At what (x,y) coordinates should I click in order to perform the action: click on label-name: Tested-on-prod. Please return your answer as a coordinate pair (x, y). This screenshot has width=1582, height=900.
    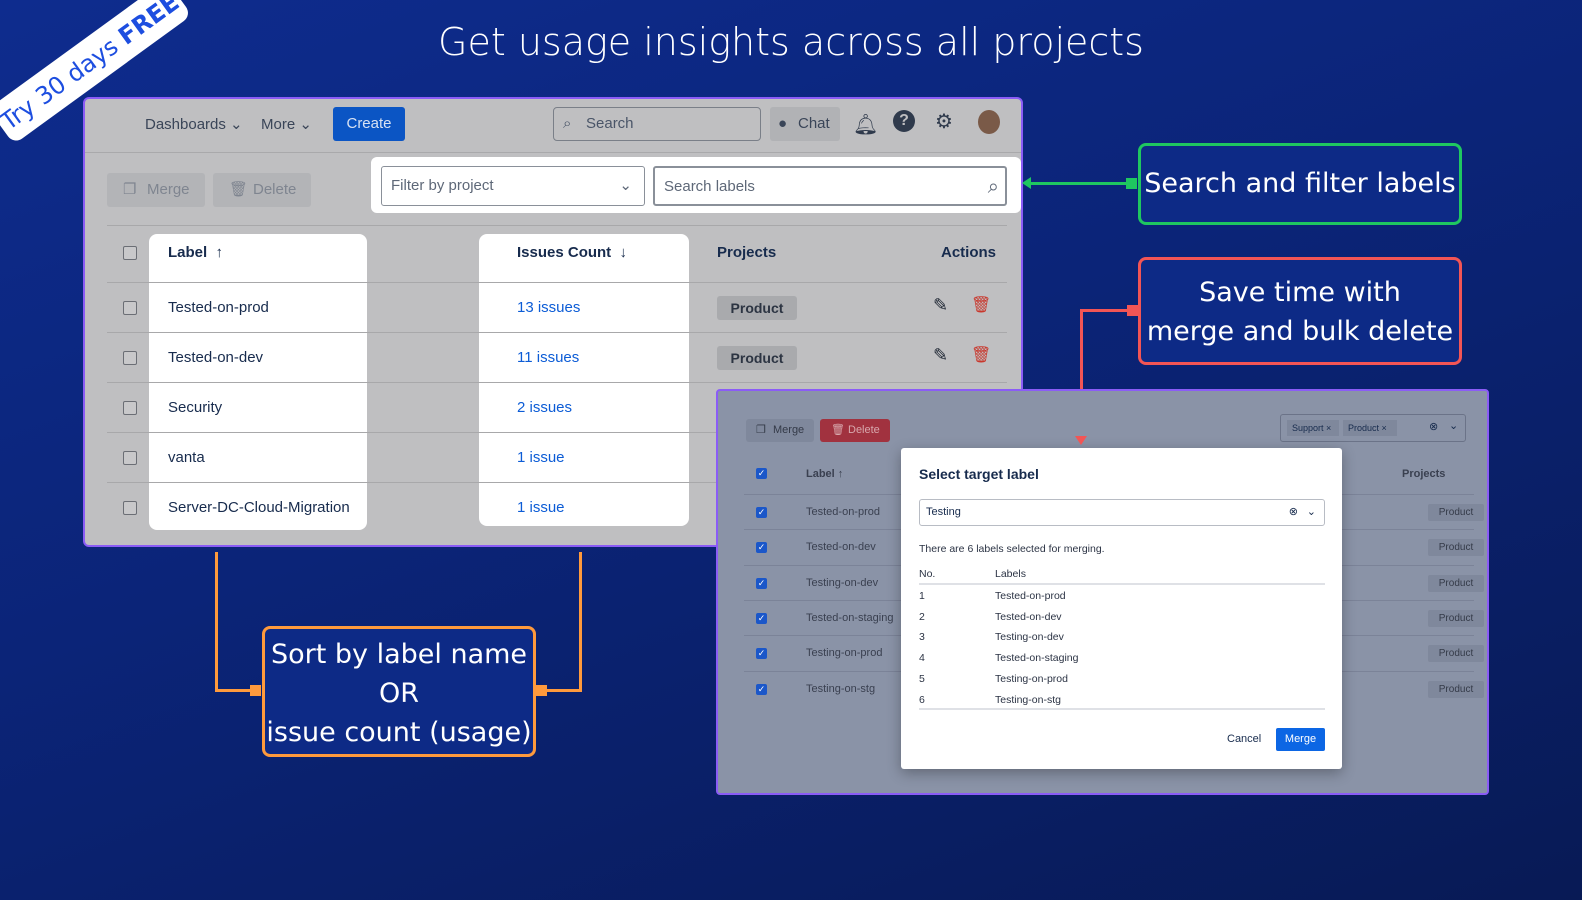
    Looking at the image, I should click on (843, 512).